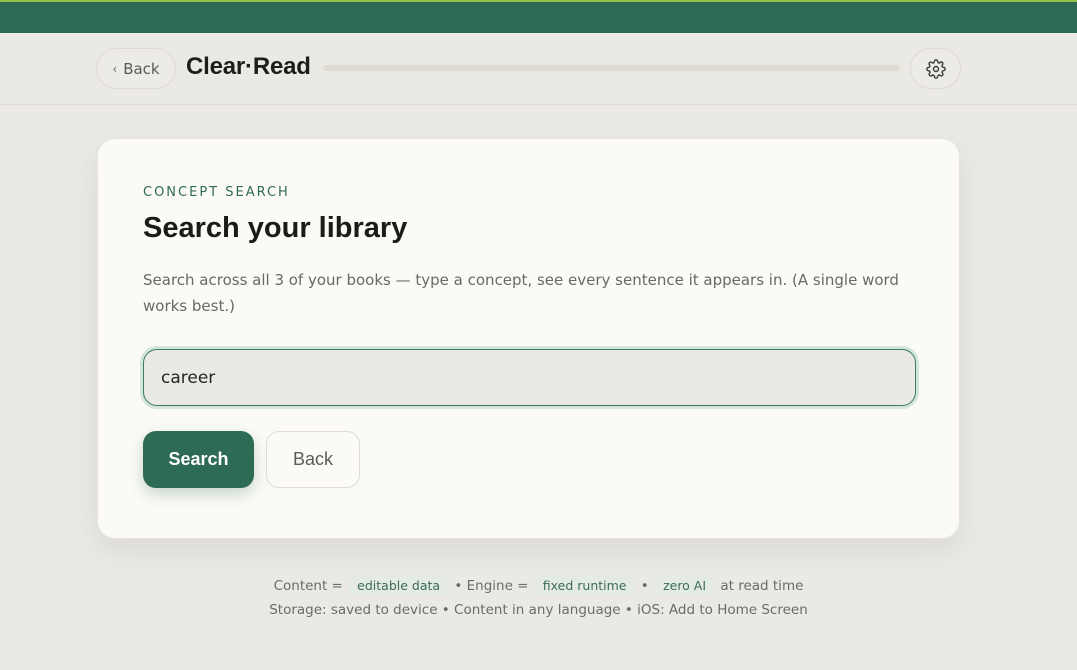 The image size is (1077, 670). What do you see at coordinates (529, 377) in the screenshot?
I see `search-input` at bounding box center [529, 377].